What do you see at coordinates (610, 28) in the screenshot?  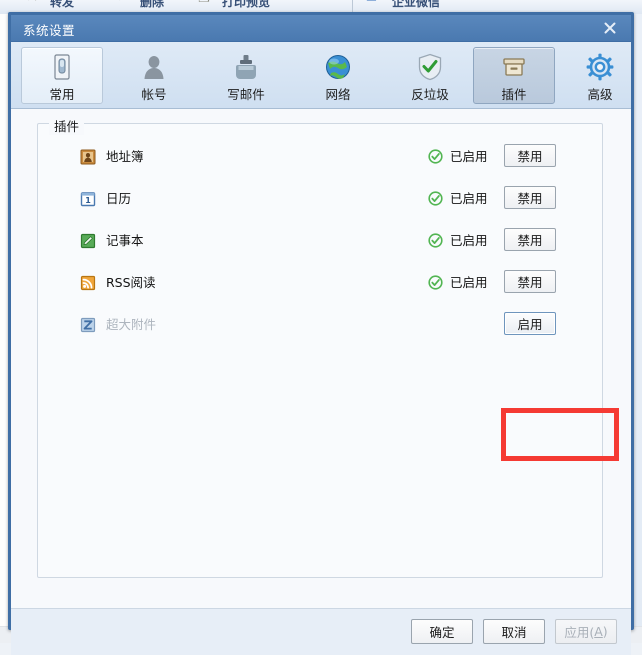 I see `close-icon` at bounding box center [610, 28].